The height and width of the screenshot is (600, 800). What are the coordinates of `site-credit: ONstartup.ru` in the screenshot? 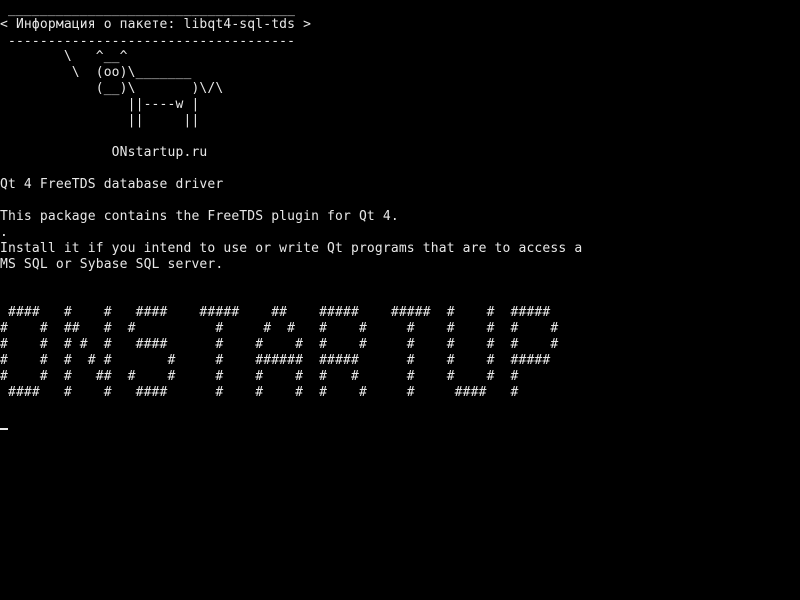 It's located at (104, 152).